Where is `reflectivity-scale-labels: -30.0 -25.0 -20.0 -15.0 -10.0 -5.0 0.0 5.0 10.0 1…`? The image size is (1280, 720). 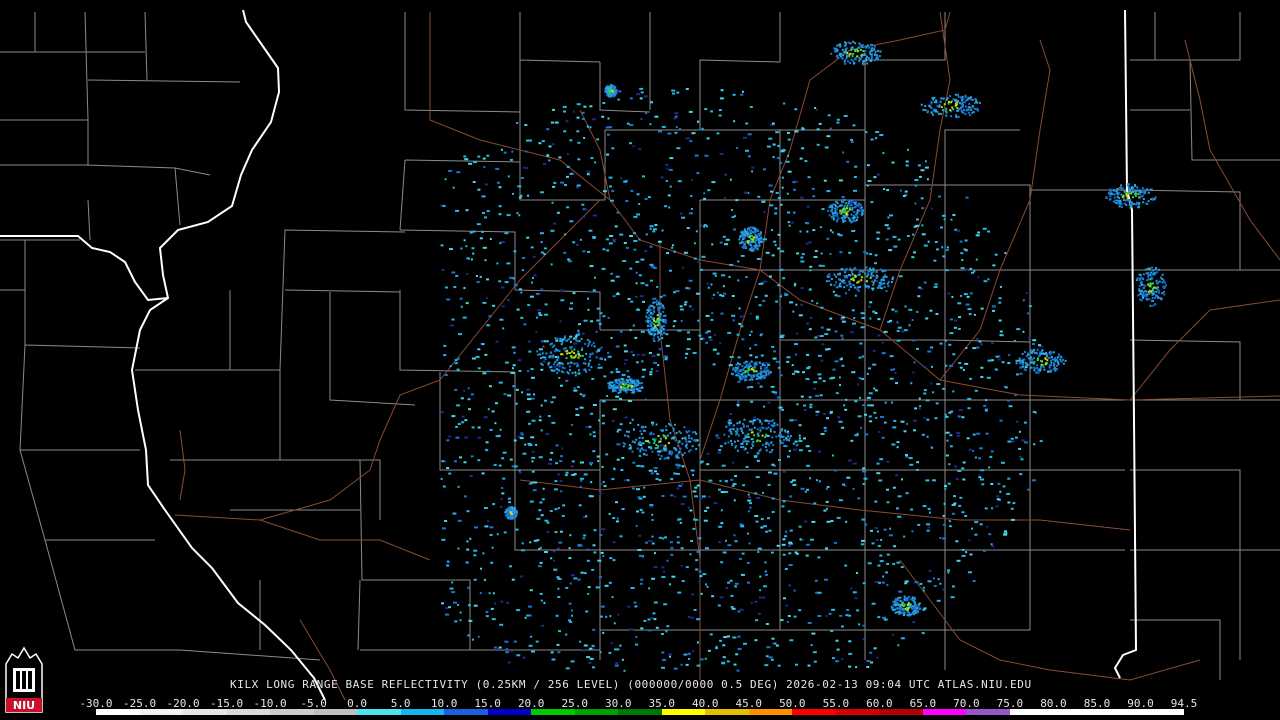 reflectivity-scale-labels: -30.0 -25.0 -20.0 -15.0 -10.0 -5.0 0.0 5.0 10.0 1… is located at coordinates (638, 703).